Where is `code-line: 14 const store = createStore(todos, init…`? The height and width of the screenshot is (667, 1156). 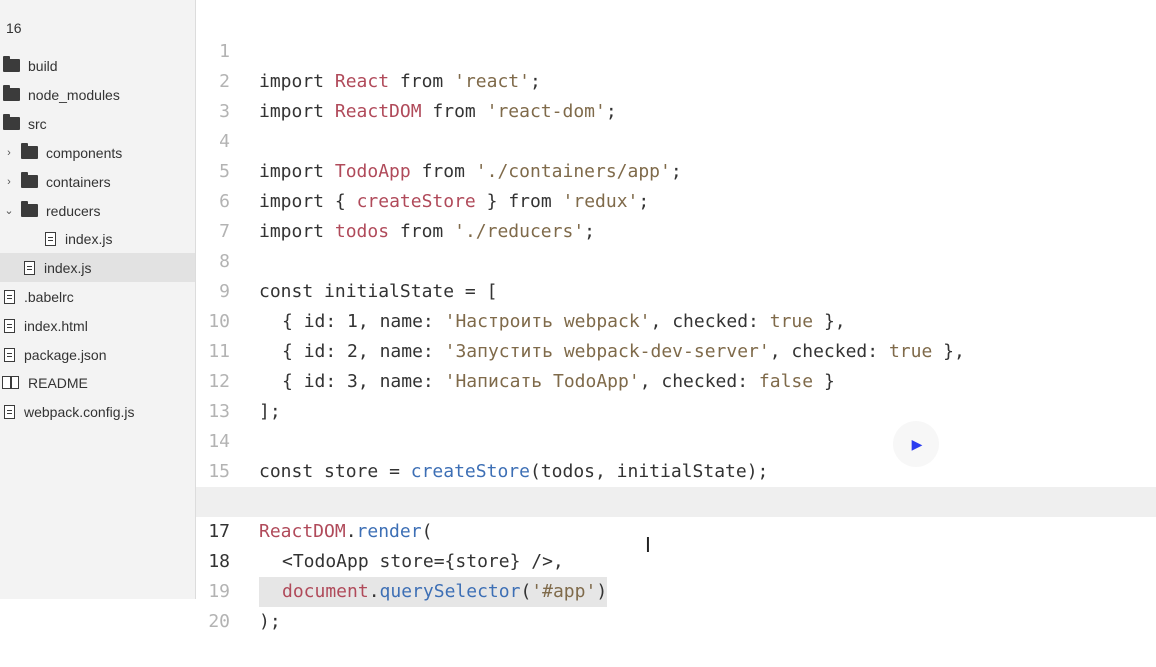 code-line: 14 const store = createStore(todos, init… is located at coordinates (676, 439).